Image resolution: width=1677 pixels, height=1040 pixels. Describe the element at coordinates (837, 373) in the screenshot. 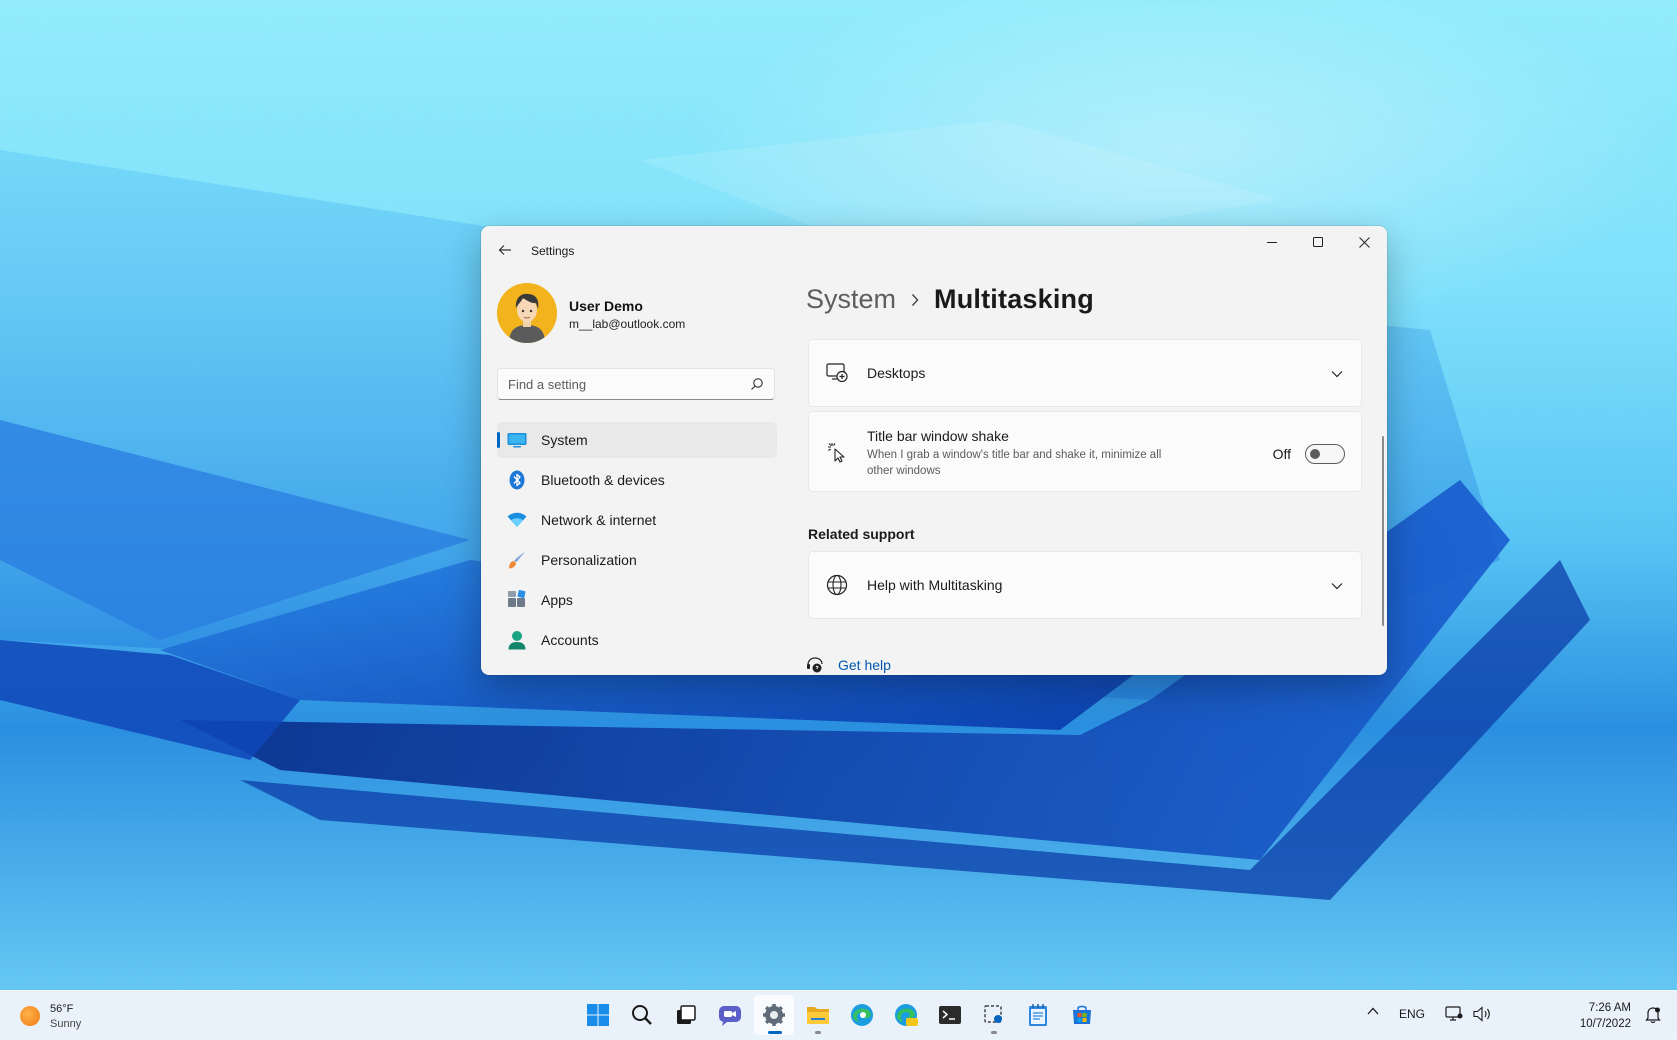

I see `desktops-icon` at that location.